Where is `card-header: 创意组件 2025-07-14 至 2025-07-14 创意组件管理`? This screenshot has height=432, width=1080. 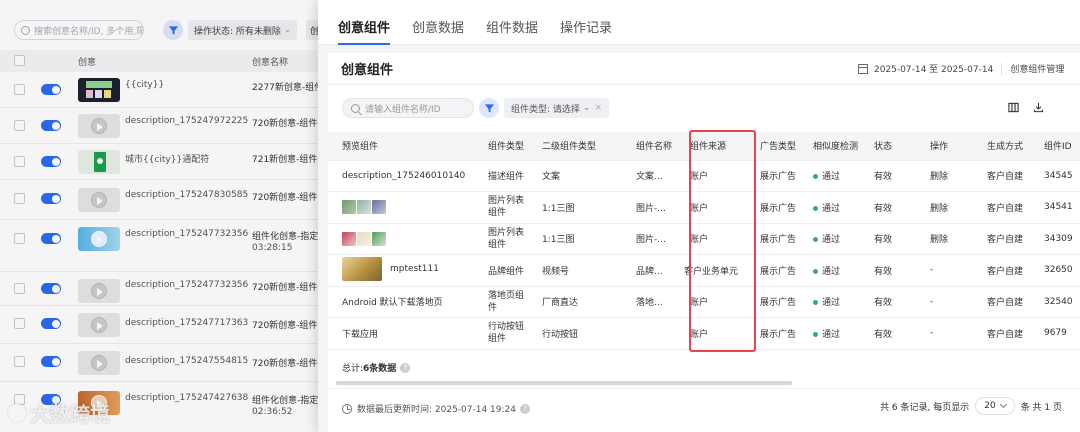
card-header: 创意组件 2025-07-14 至 2025-07-14 创意组件管理 is located at coordinates (704, 68).